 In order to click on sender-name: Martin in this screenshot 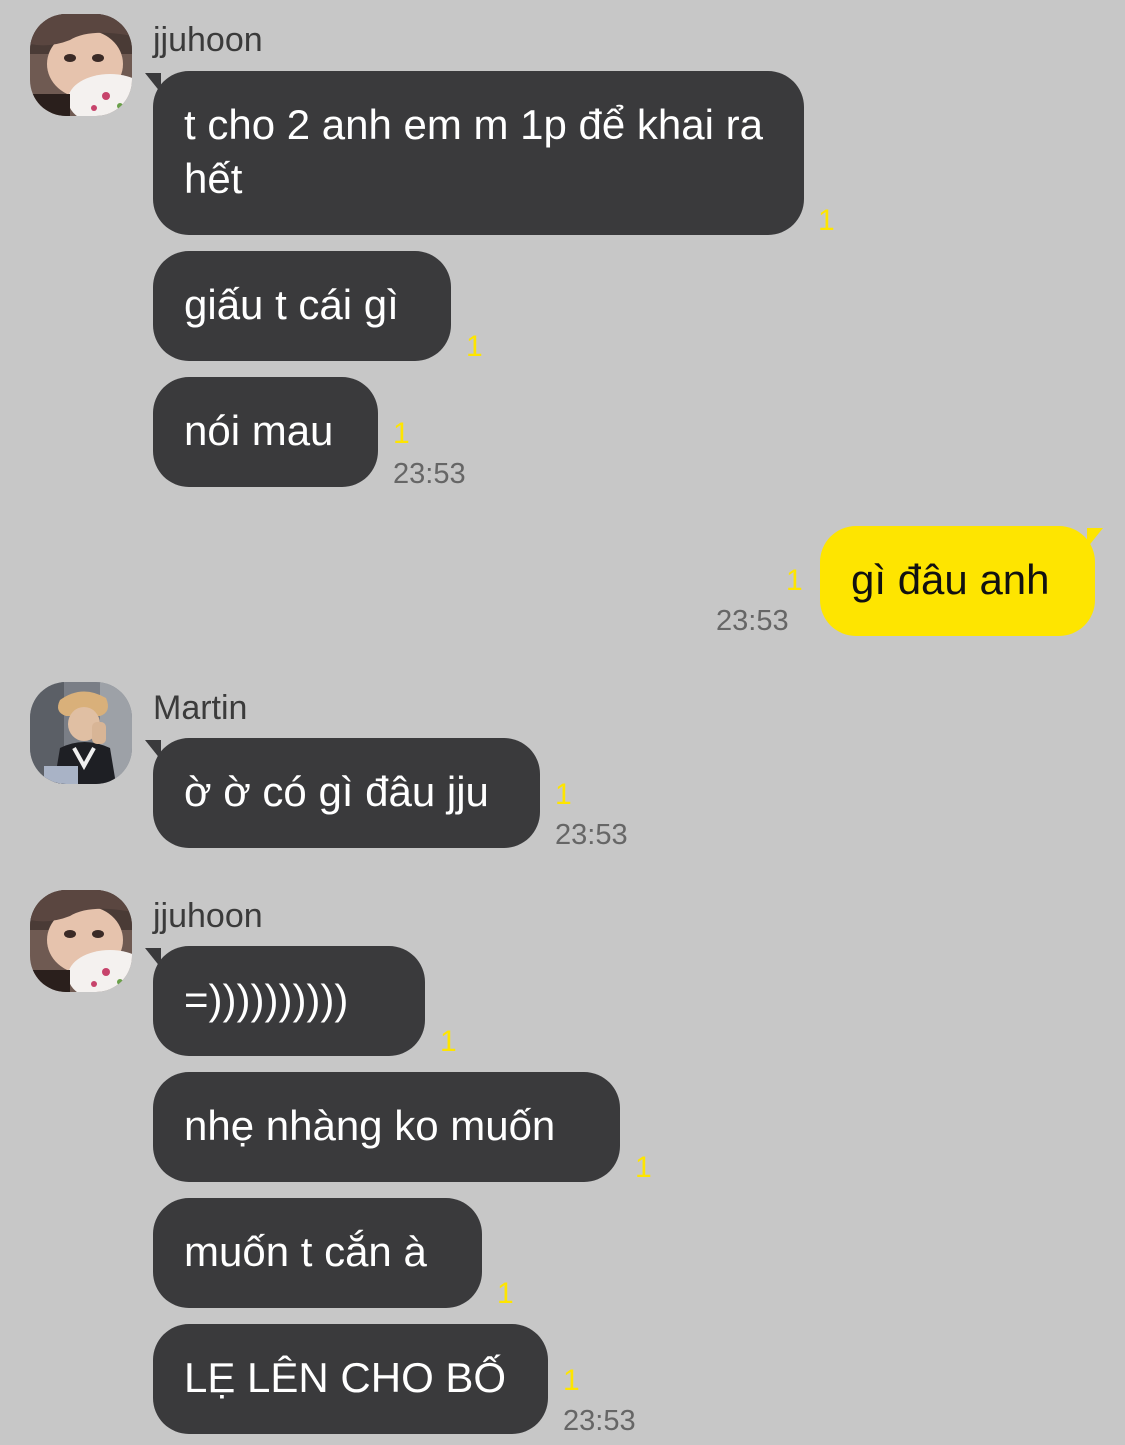, I will do `click(200, 708)`.